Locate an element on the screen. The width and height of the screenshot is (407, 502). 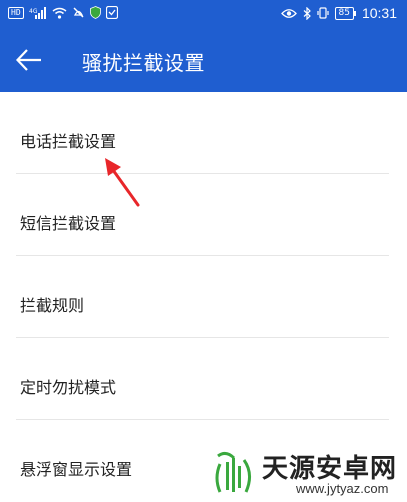
status-time: 10:31 is located at coordinates (379, 13).